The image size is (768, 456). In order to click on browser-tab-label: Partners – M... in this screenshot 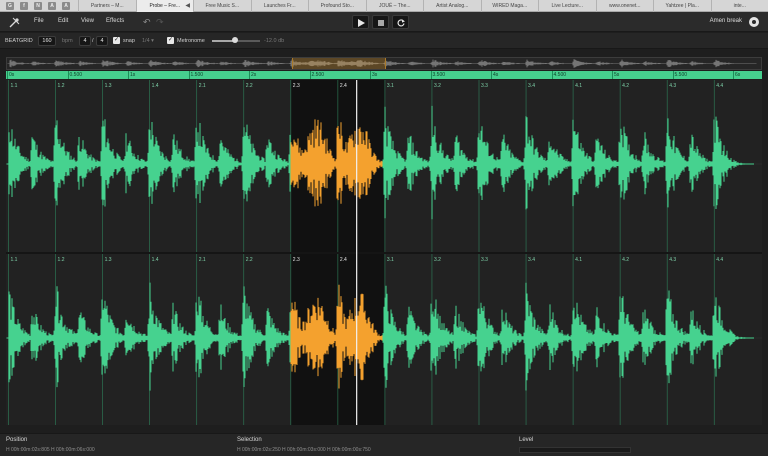, I will do `click(107, 6)`.